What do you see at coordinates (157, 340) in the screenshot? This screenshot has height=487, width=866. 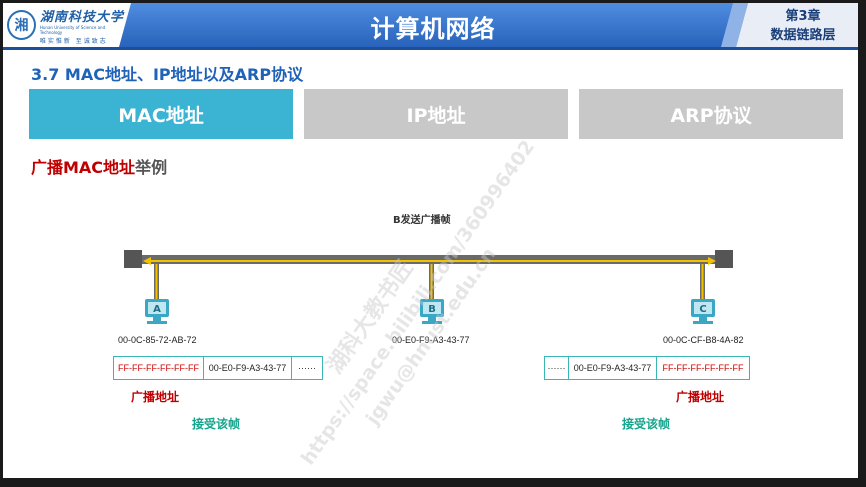 I see `host-a-mac: 00-0C-85-72-AB-72` at bounding box center [157, 340].